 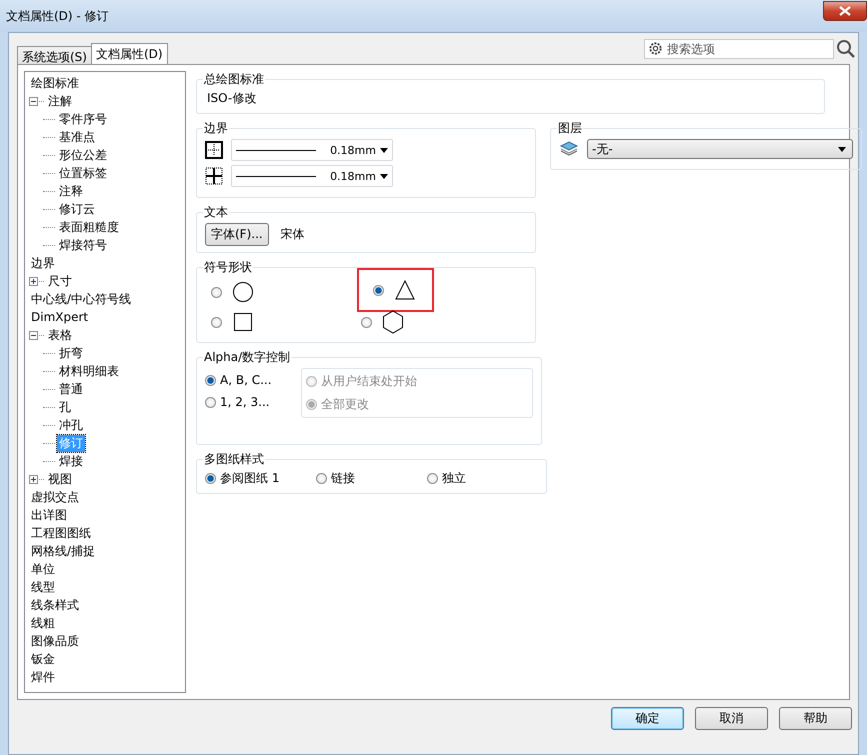 I want to click on square-icon, so click(x=243, y=322).